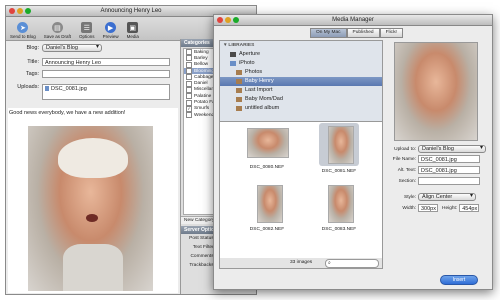  I want to click on category-label: Bellow, so click(201, 65).